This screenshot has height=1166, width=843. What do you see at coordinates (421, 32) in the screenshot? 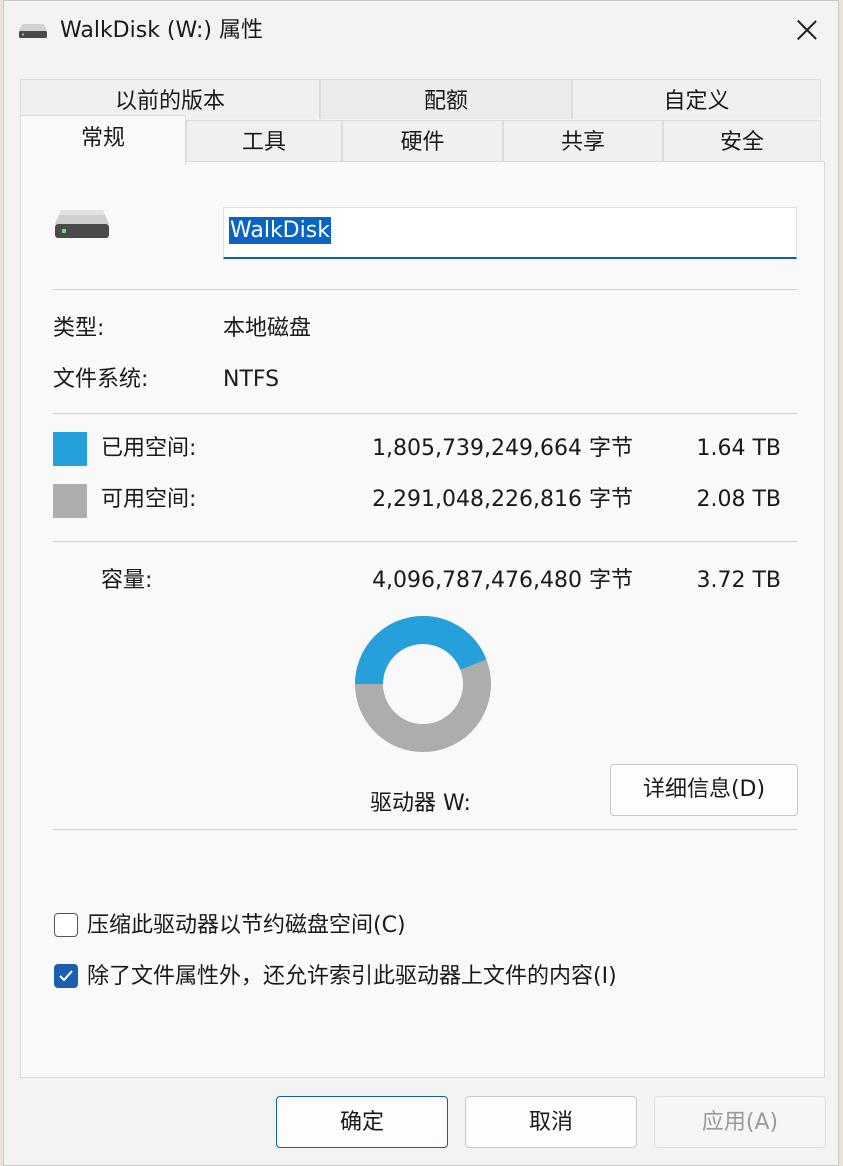
I see `title-bar: WalkDisk (W:) 属性` at bounding box center [421, 32].